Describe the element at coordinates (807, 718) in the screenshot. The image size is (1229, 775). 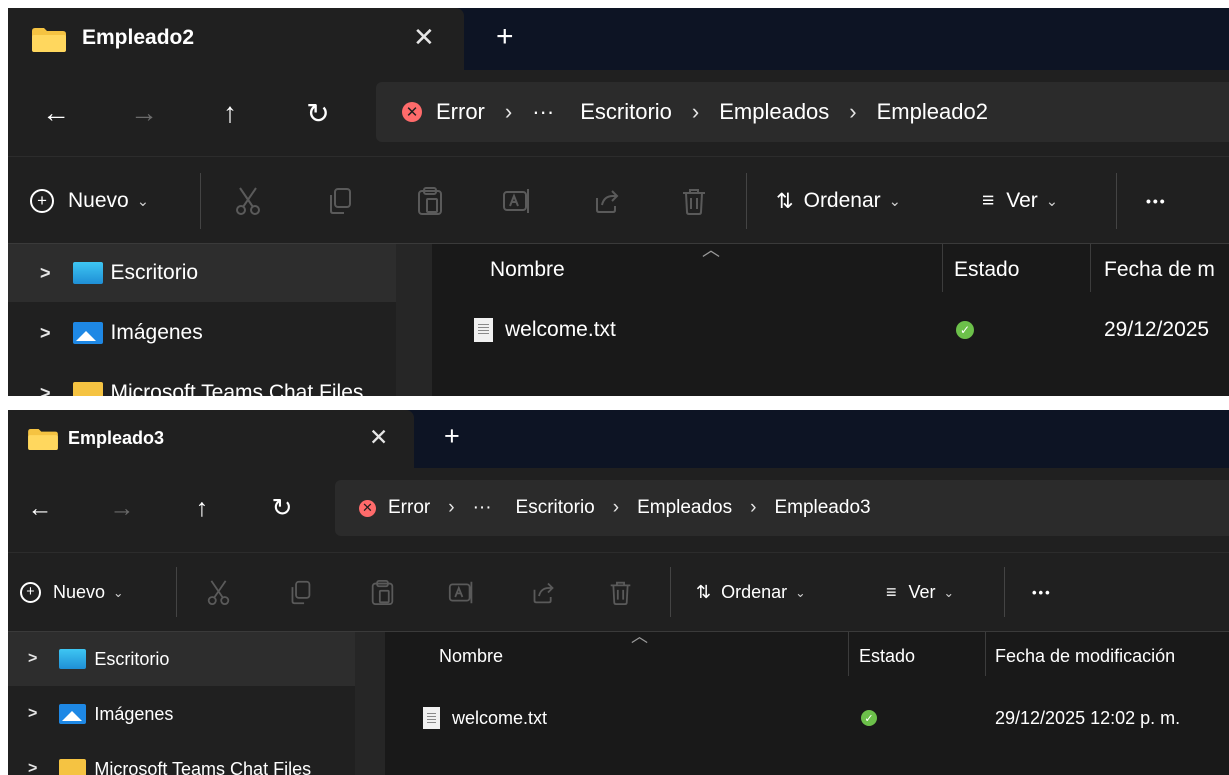
I see `table-row: welcome.txt ✓ 29/12/2025 12:02 p. m.` at that location.